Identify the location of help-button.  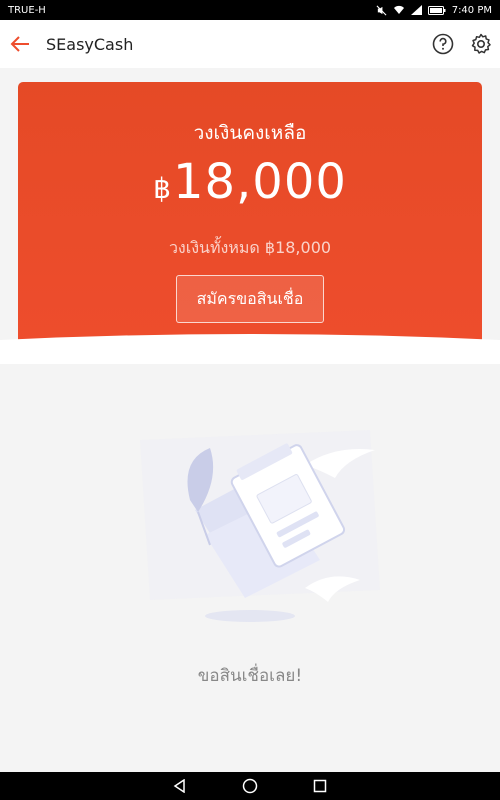
(443, 44).